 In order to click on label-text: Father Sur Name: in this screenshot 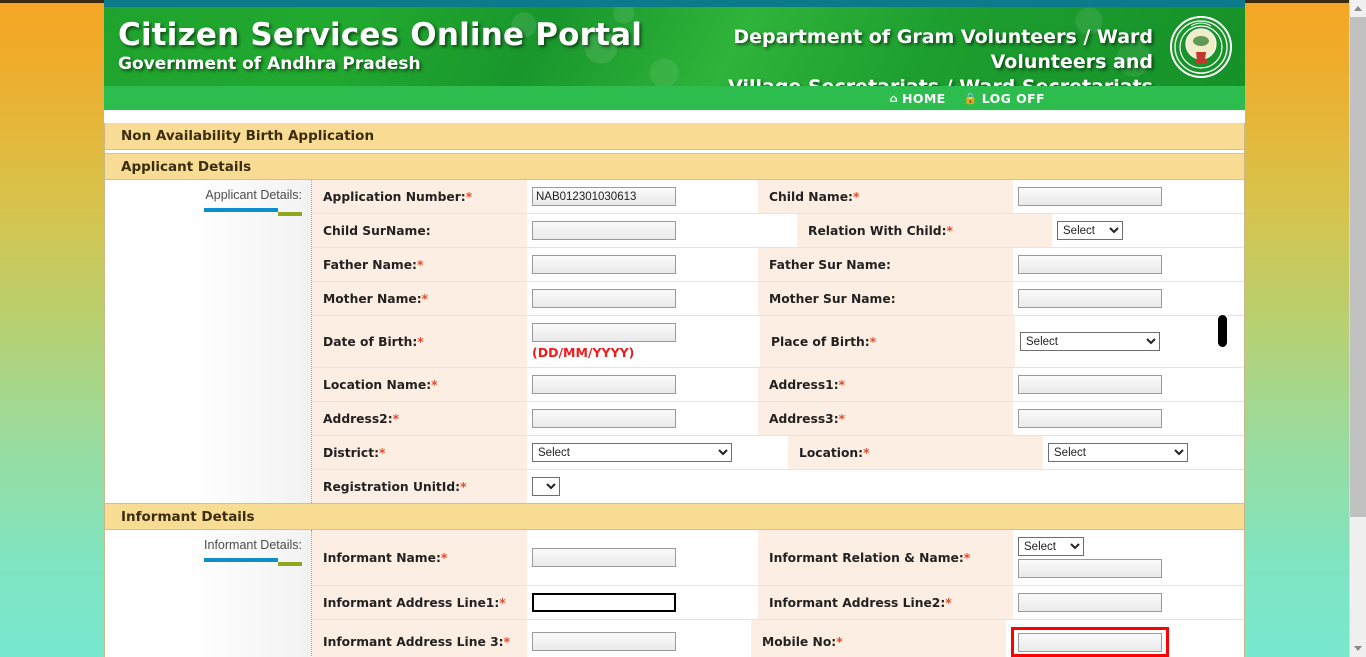, I will do `click(830, 264)`.